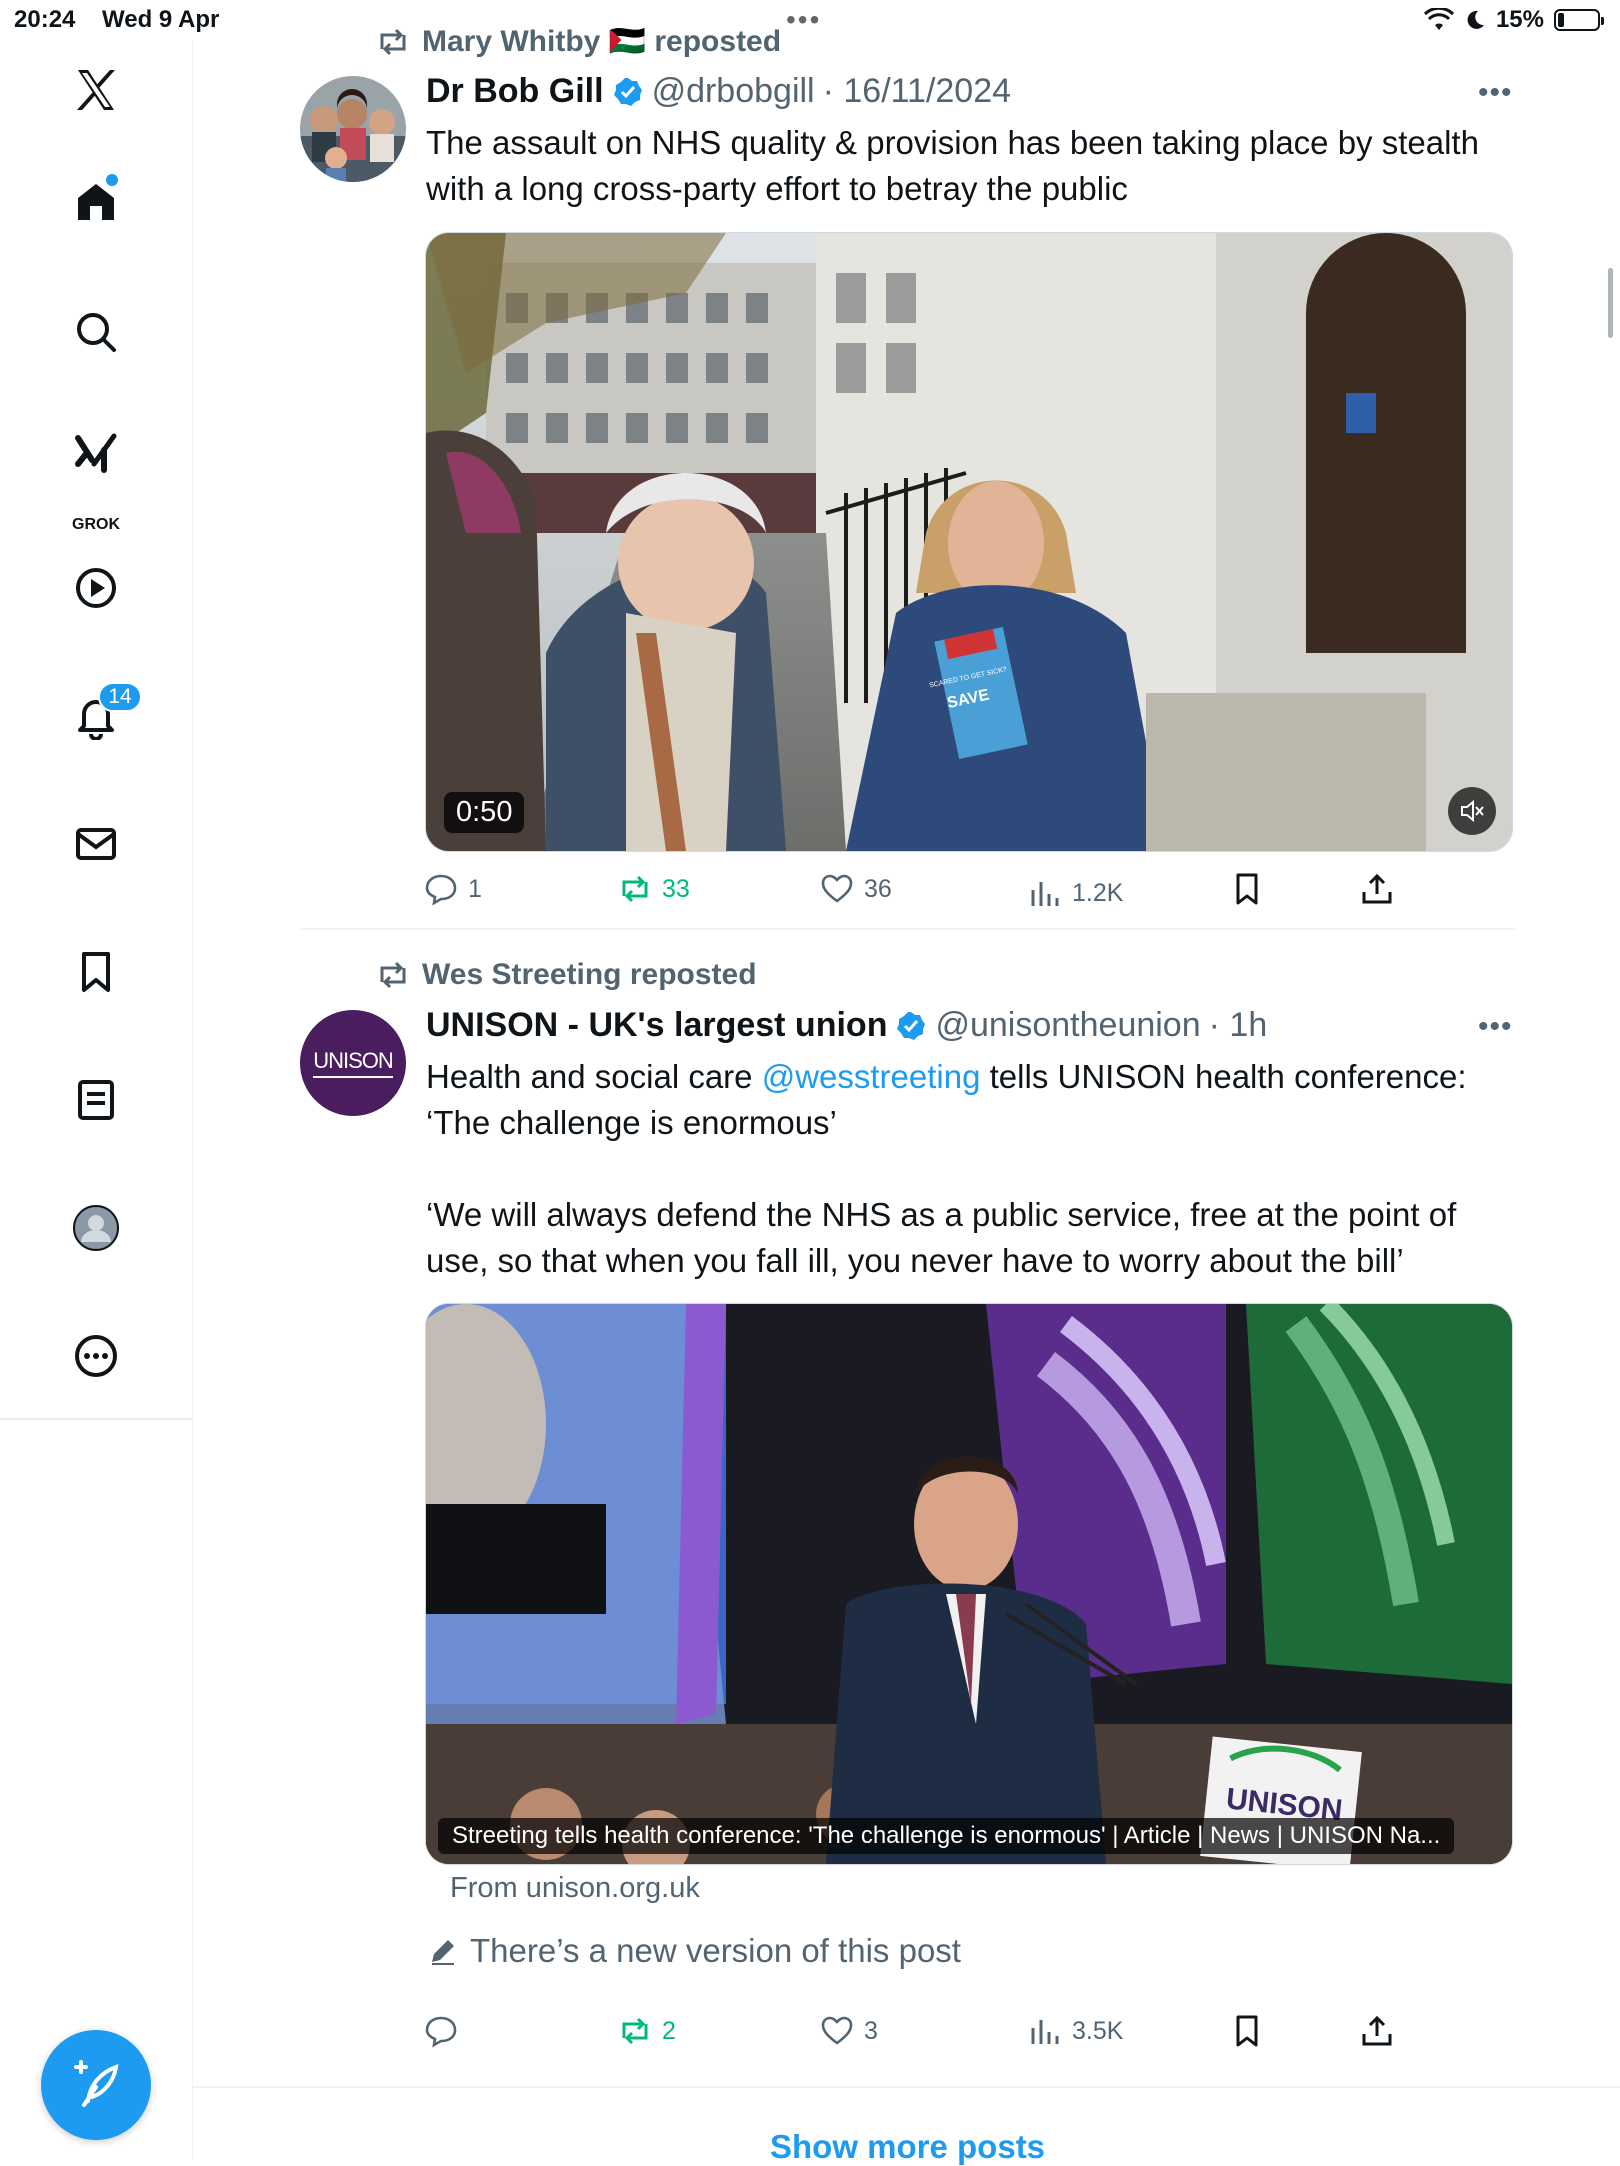  I want to click on repost-context: Mary Whitby 🇵🇸 reposted, so click(578, 41).